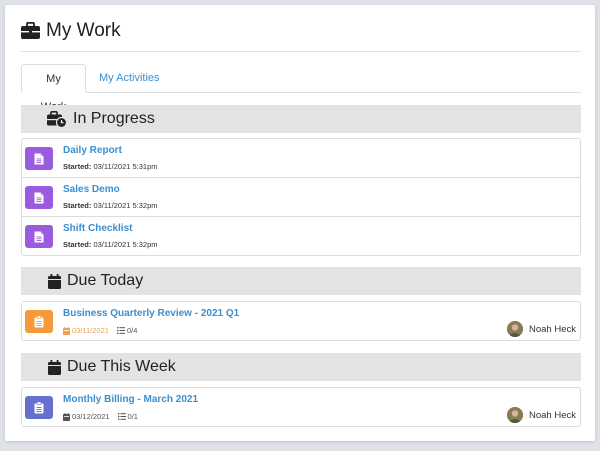 Image resolution: width=600 pixels, height=451 pixels. I want to click on due-date: 03/11/2021, so click(86, 330).